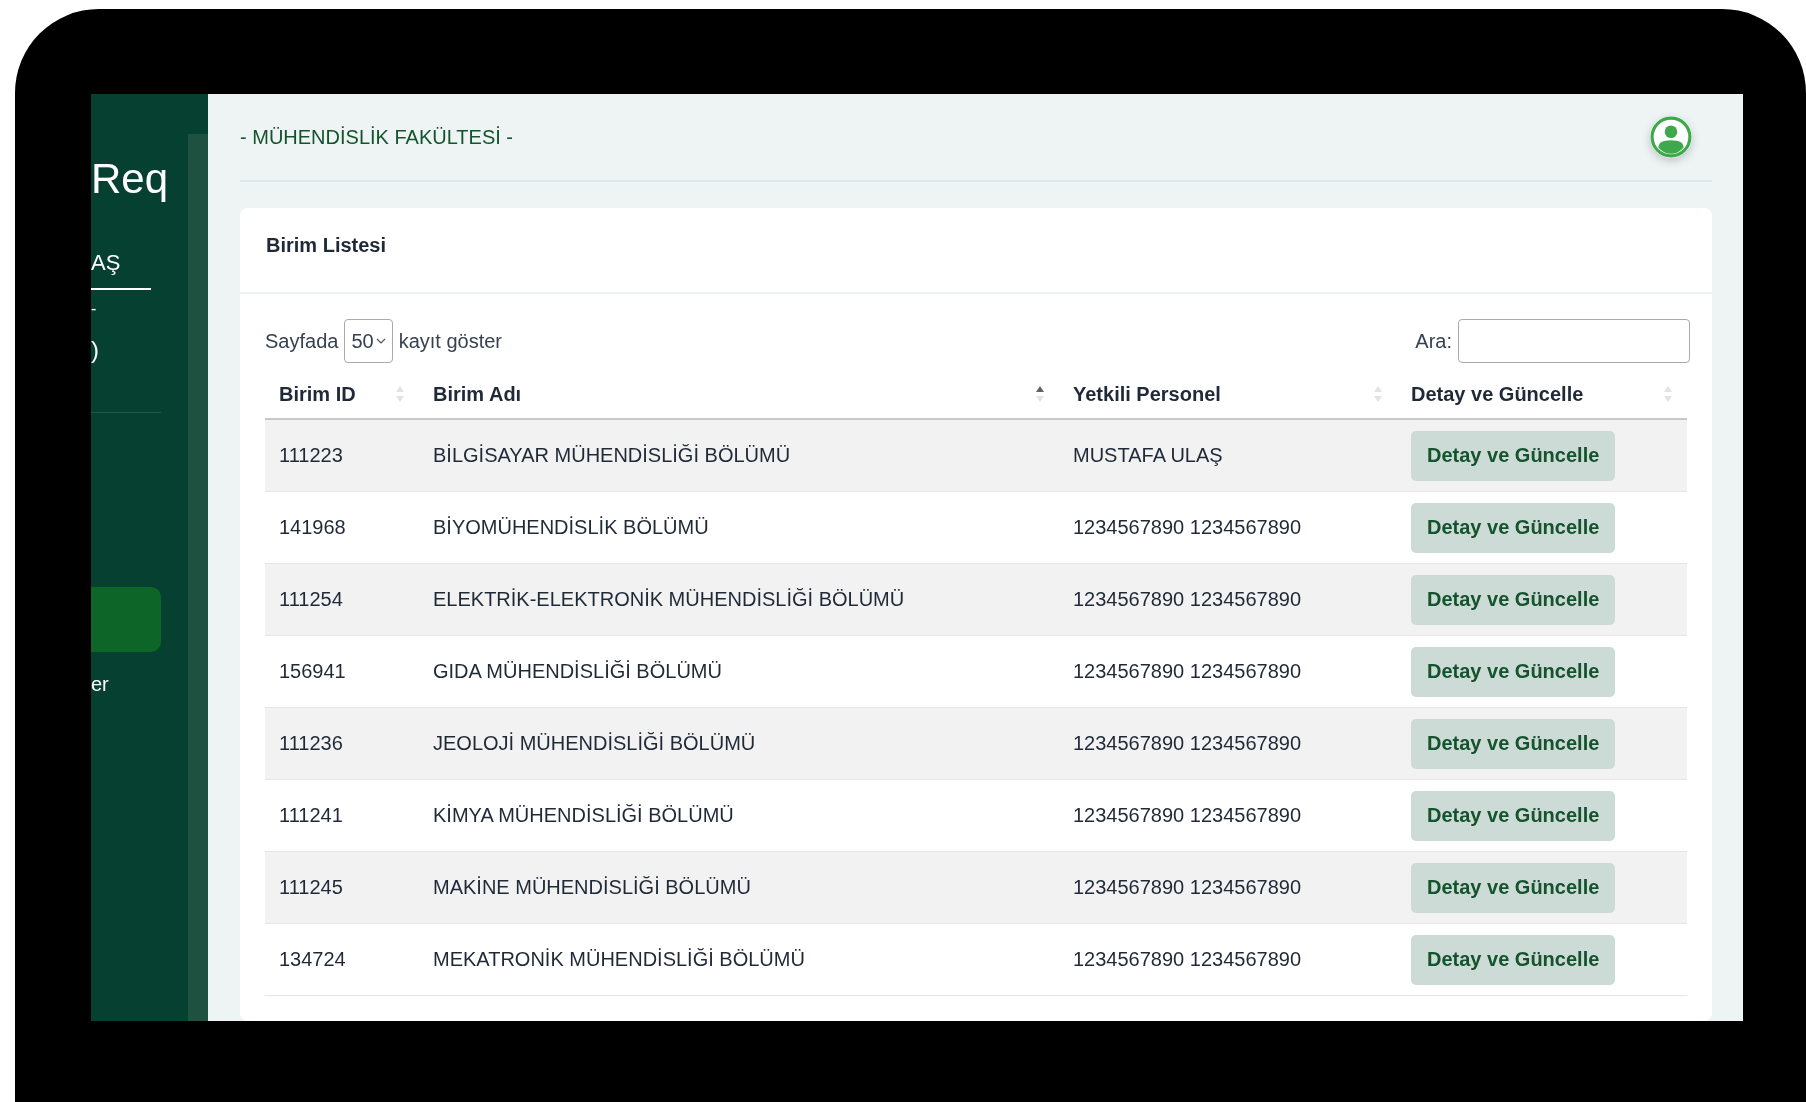 The width and height of the screenshot is (1806, 1102). I want to click on brand-text: Req, so click(130, 179).